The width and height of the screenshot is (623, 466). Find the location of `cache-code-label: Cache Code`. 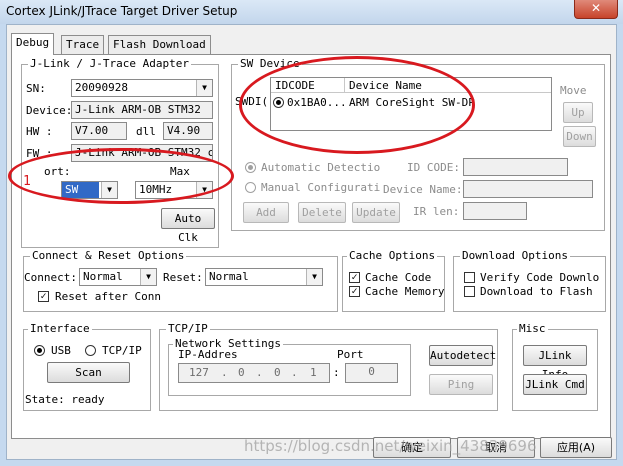

cache-code-label: Cache Code is located at coordinates (398, 277).